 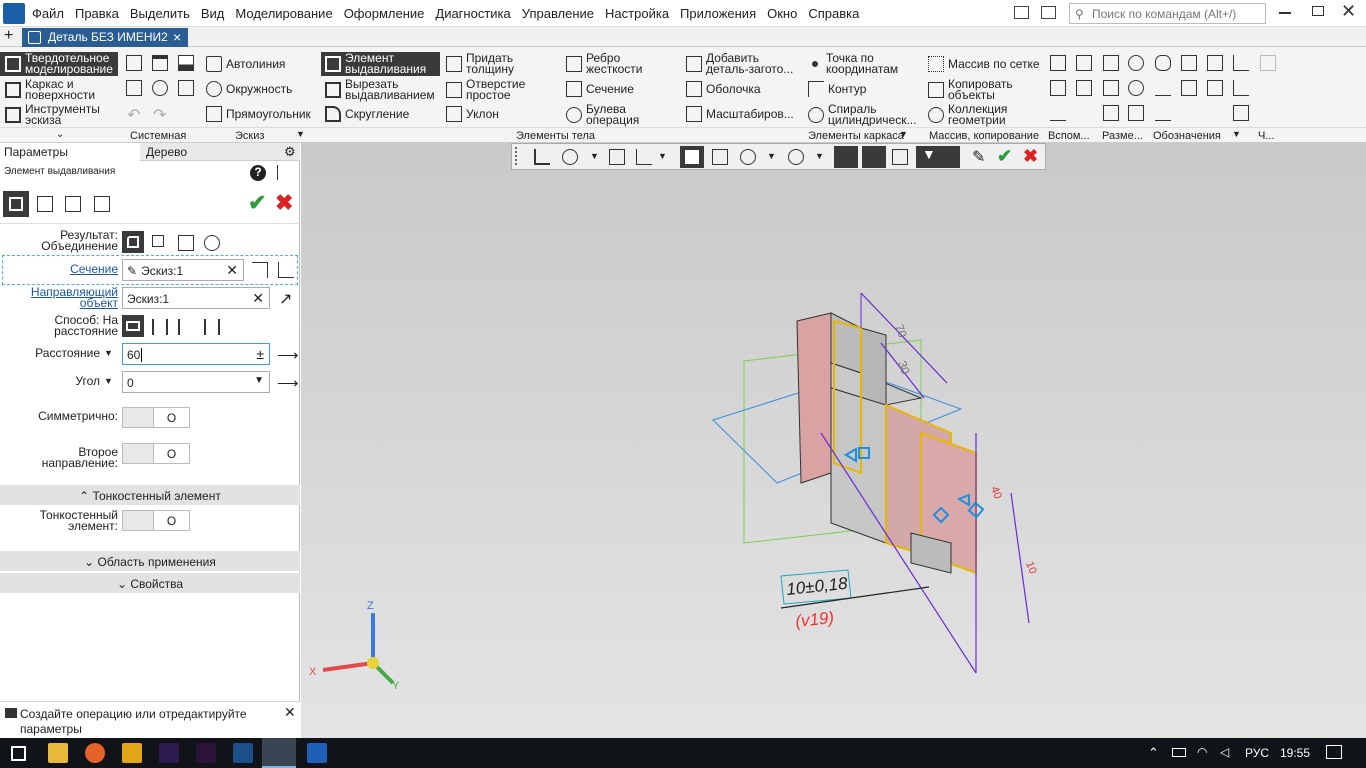 What do you see at coordinates (1058, 63) in the screenshot?
I see `plane-icon` at bounding box center [1058, 63].